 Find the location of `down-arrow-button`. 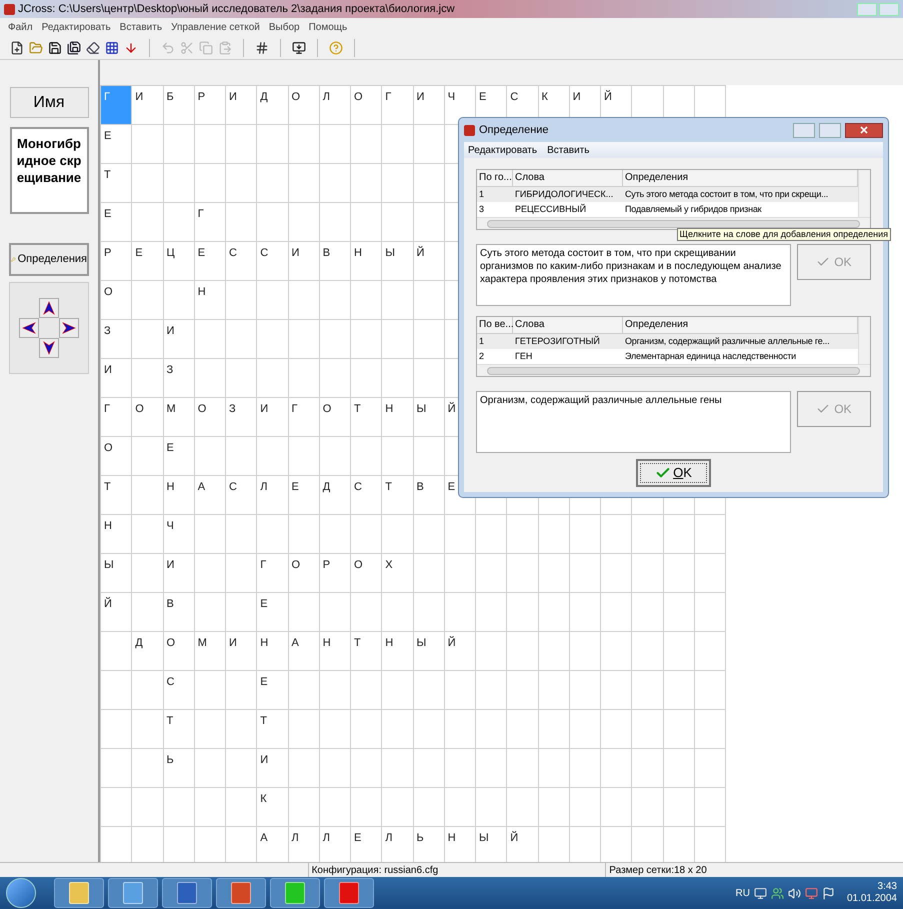

down-arrow-button is located at coordinates (49, 348).